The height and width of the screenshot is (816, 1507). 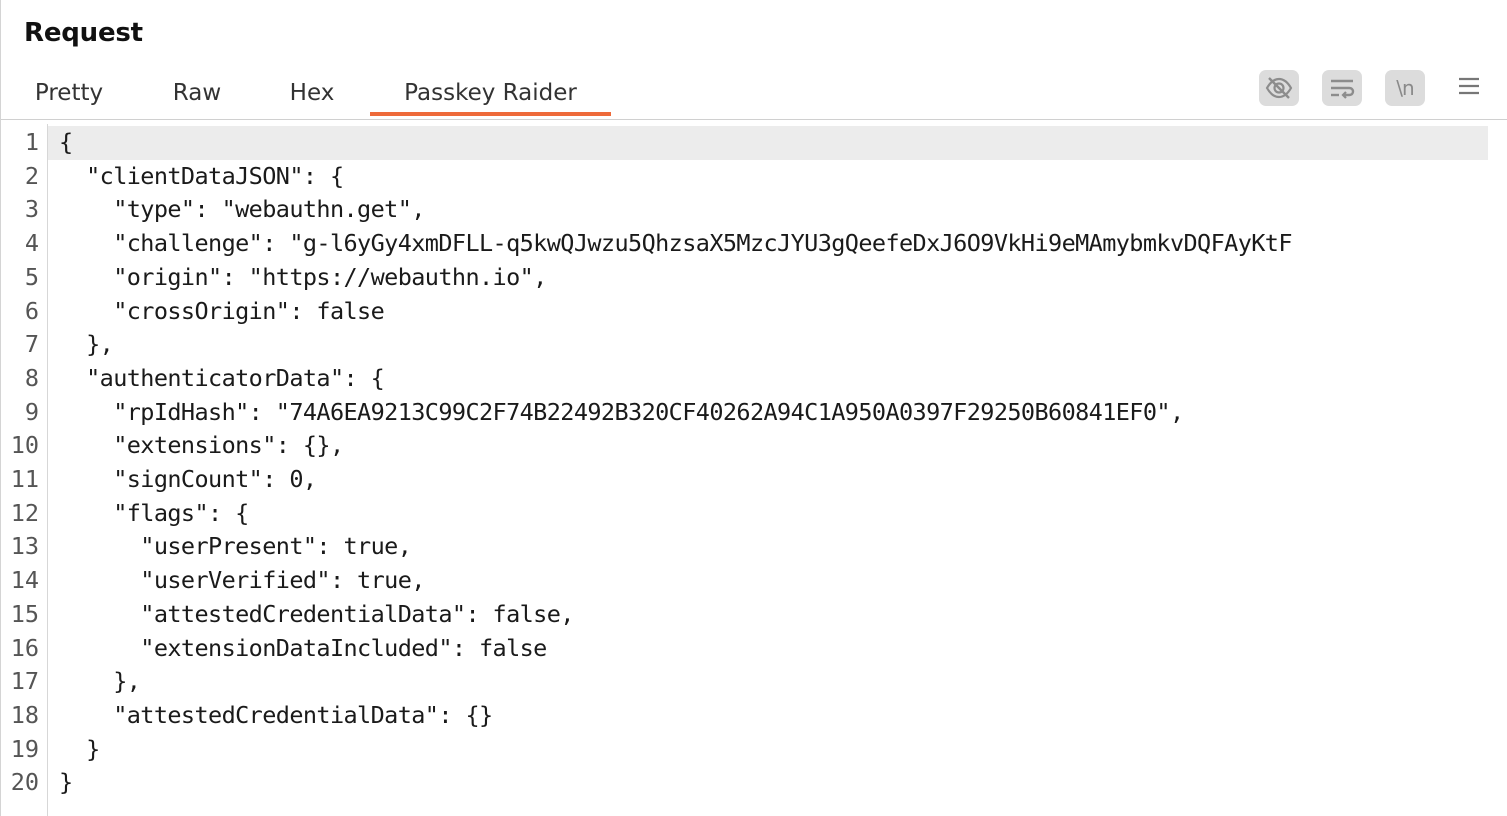 What do you see at coordinates (774, 480) in the screenshot?
I see `line-text: "signCount": 0,` at bounding box center [774, 480].